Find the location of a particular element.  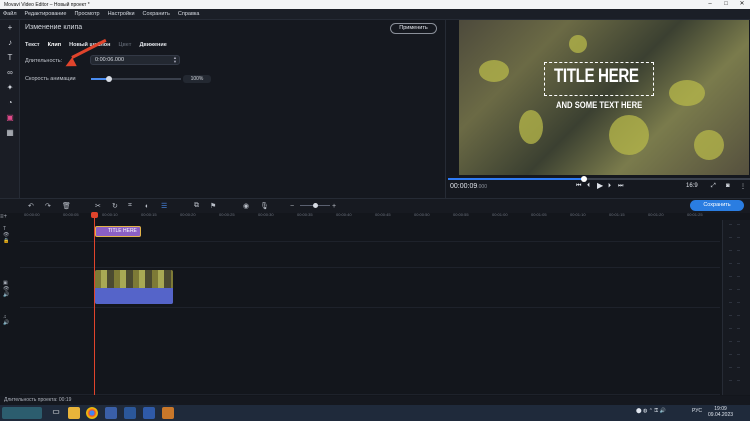

add-files-icon: + is located at coordinates (10, 28).